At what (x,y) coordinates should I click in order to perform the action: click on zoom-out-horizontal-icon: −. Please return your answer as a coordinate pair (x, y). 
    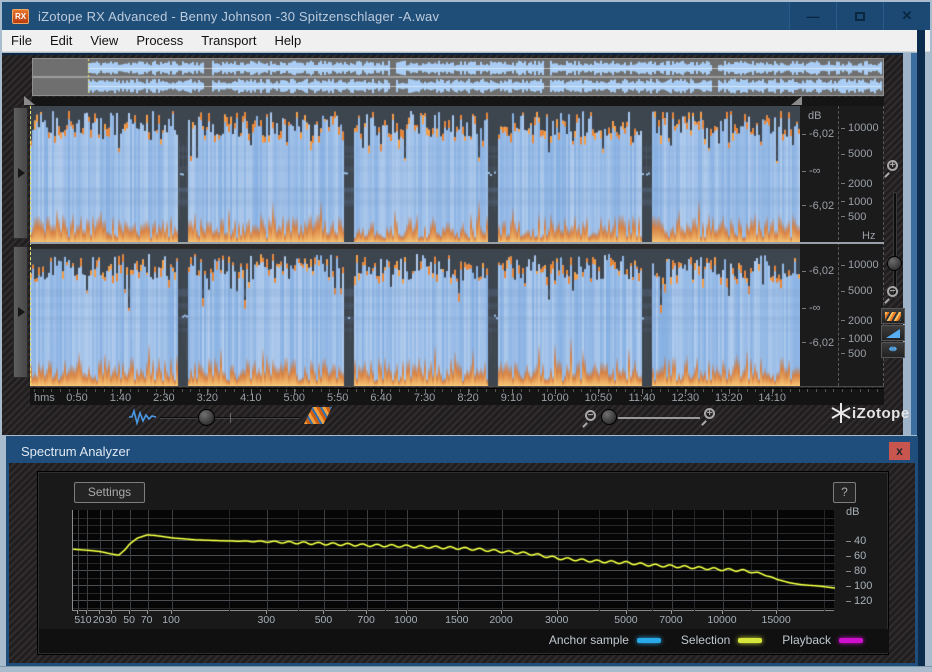
    Looking at the image, I should click on (590, 415).